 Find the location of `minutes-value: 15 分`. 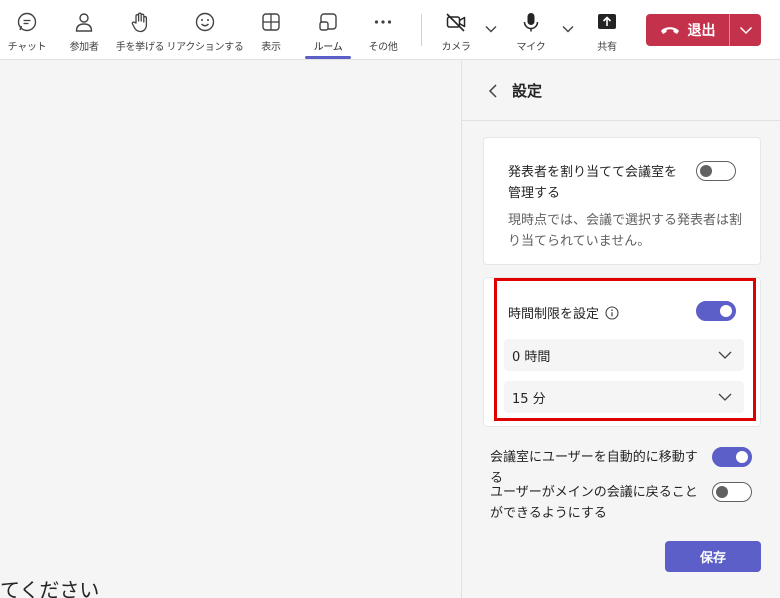

minutes-value: 15 分 is located at coordinates (529, 399).